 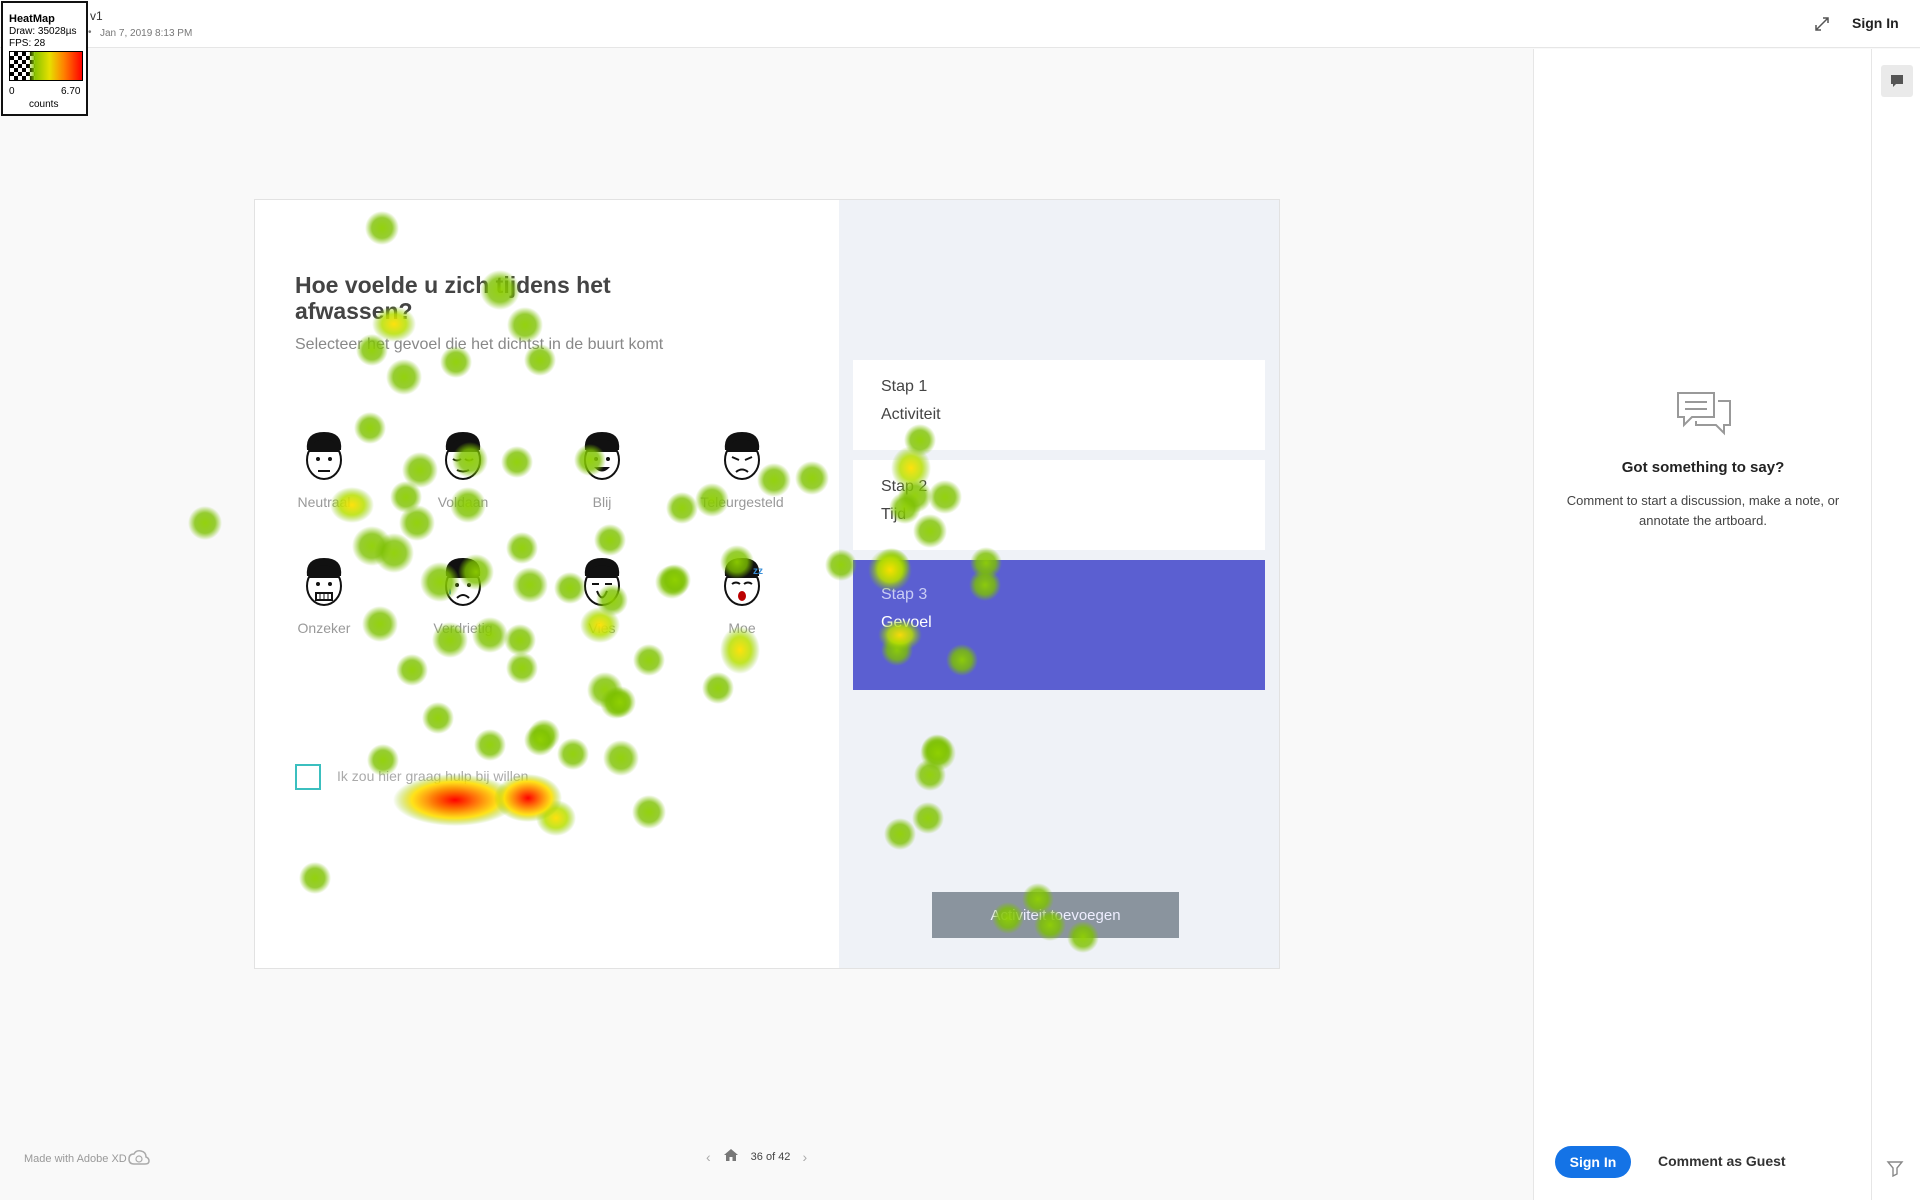 I want to click on help-checkbox-label: Ik zou hier graag hulp bij willen, so click(x=433, y=776).